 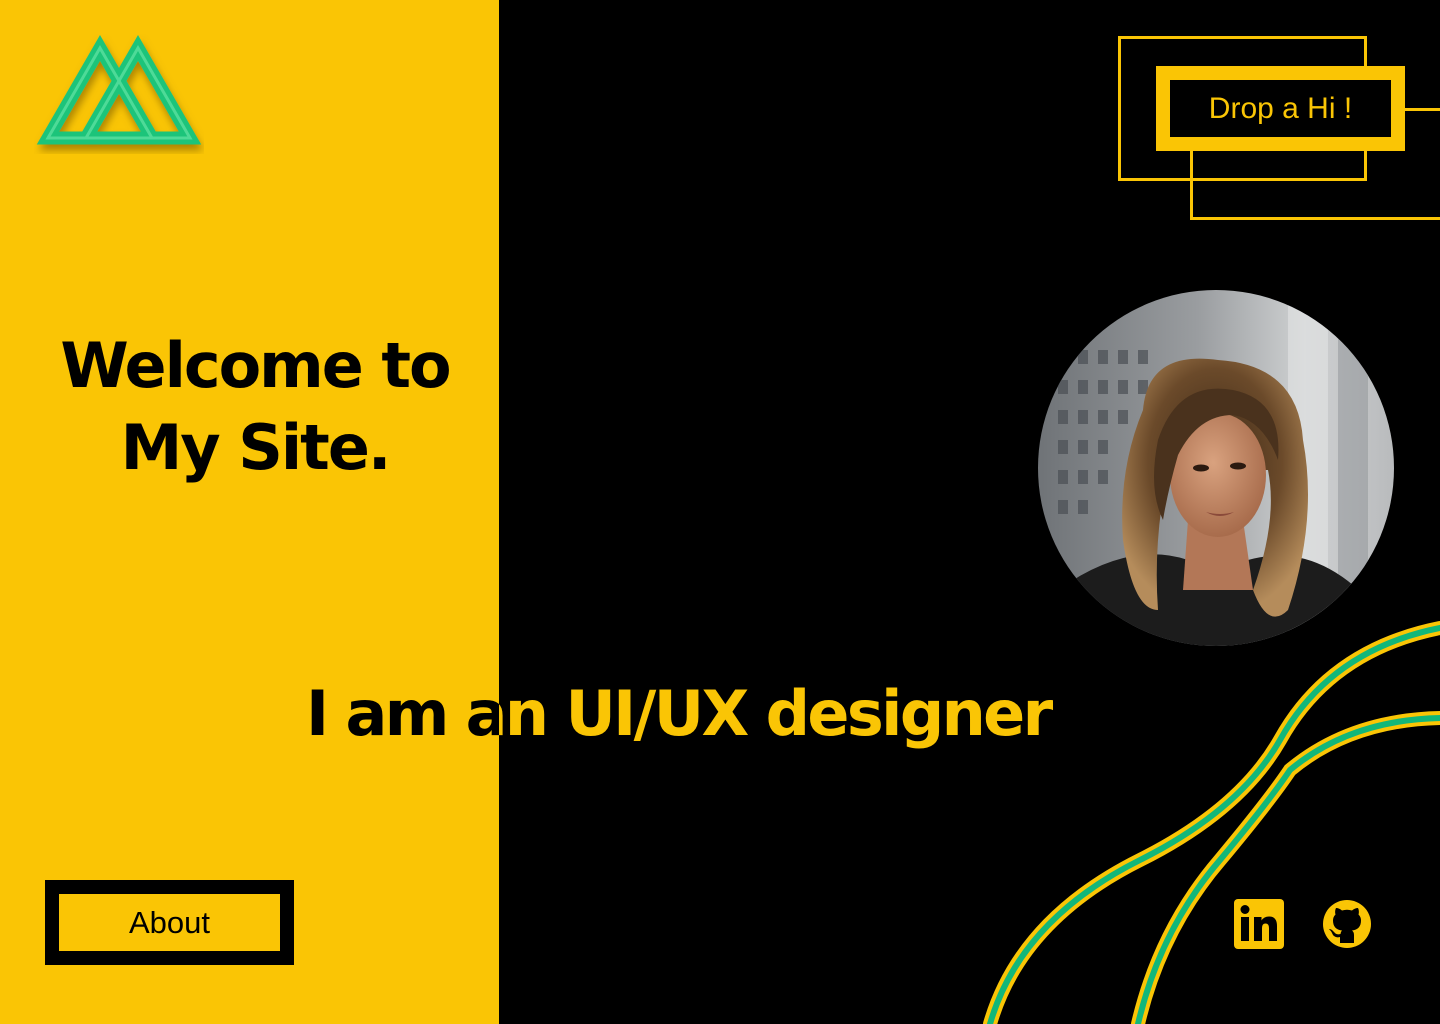 I want to click on contact-button-frame: Drop a Hi !, so click(x=1280, y=108).